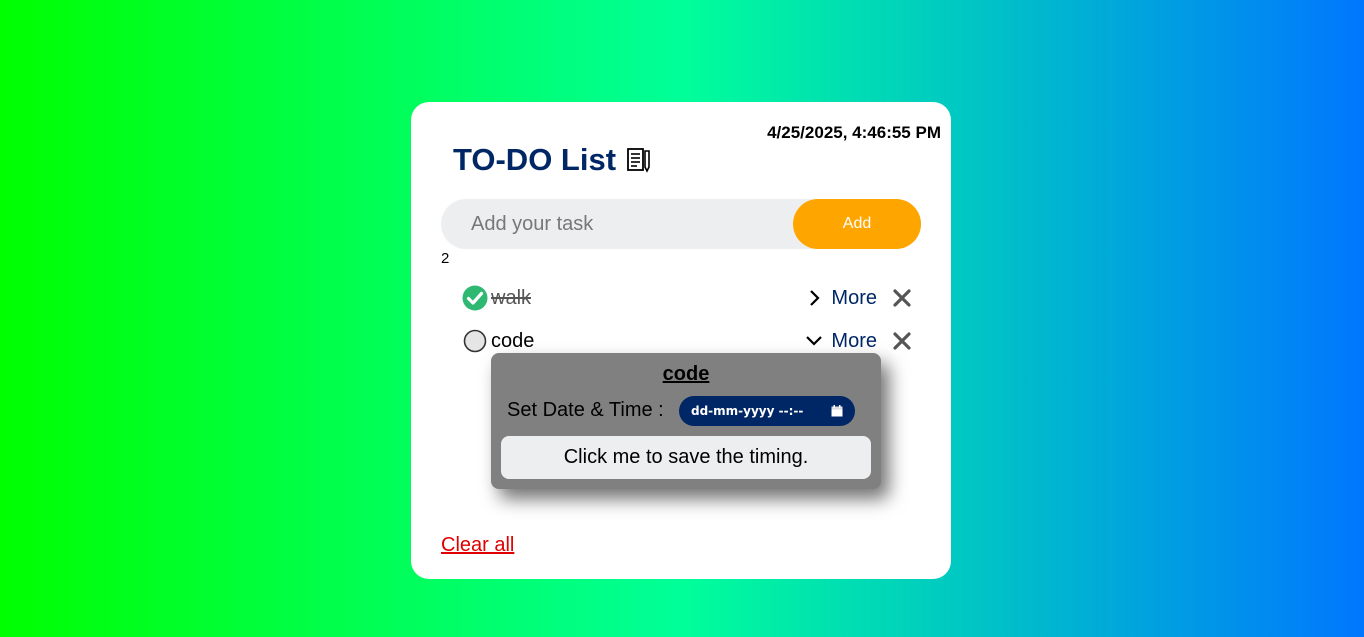  Describe the element at coordinates (687, 341) in the screenshot. I see `list-item: code More` at that location.